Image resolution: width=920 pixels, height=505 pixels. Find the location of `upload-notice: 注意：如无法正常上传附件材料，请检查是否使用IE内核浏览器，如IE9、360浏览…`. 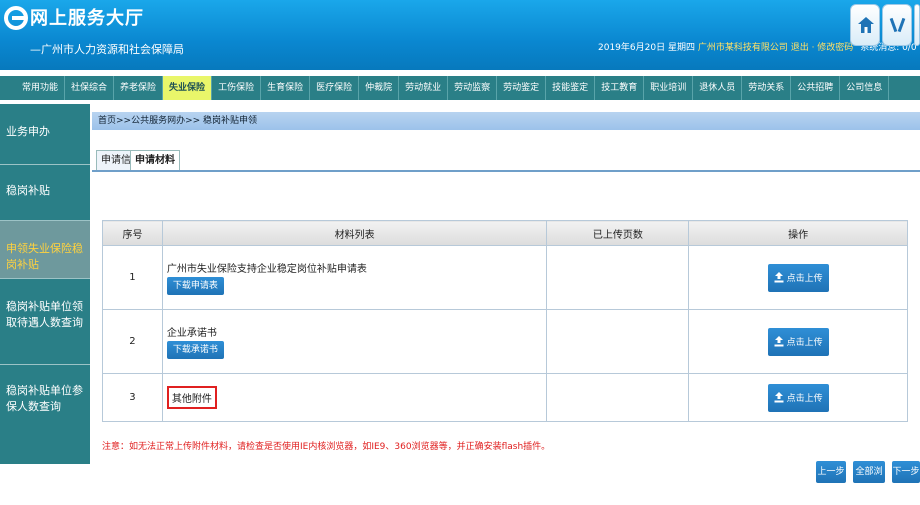

upload-notice: 注意：如无法正常上传附件材料，请检查是否使用IE内核浏览器，如IE9、360浏览… is located at coordinates (326, 447).